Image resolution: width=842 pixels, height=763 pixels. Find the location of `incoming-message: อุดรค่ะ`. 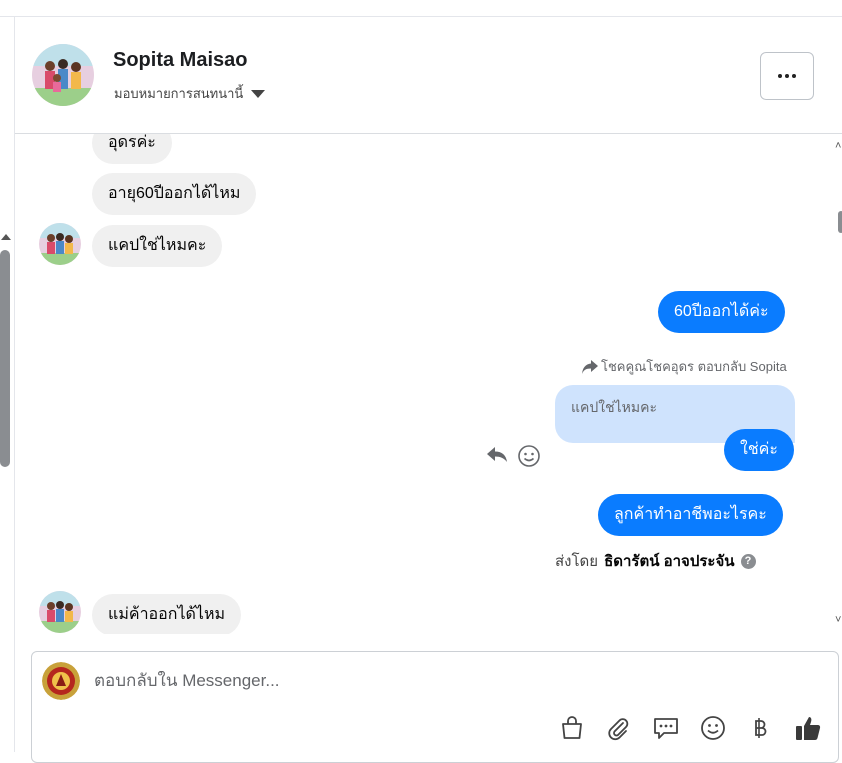

incoming-message: อุดรค่ะ is located at coordinates (132, 149).